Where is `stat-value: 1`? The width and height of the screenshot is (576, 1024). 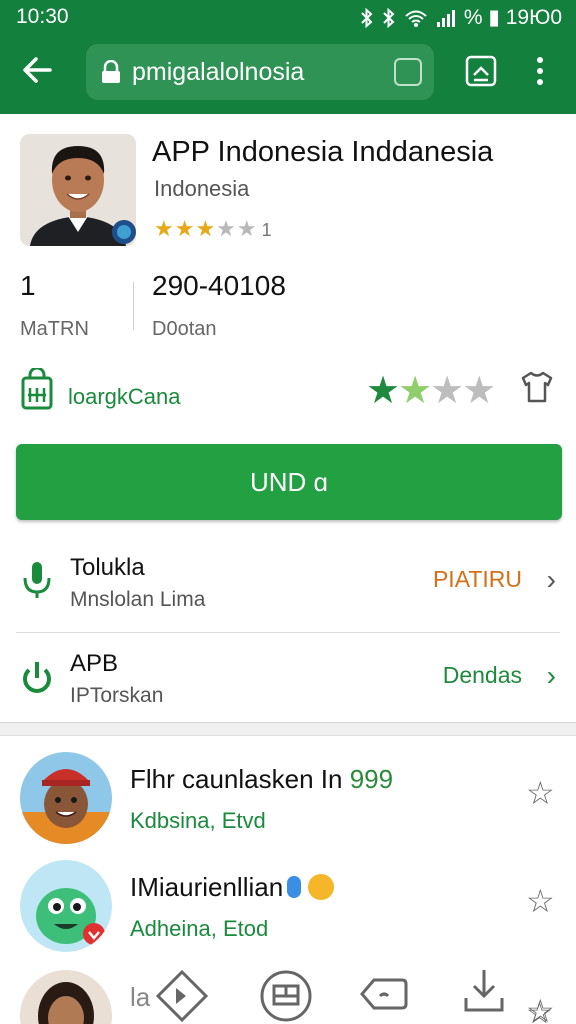
stat-value: 1 is located at coordinates (28, 285).